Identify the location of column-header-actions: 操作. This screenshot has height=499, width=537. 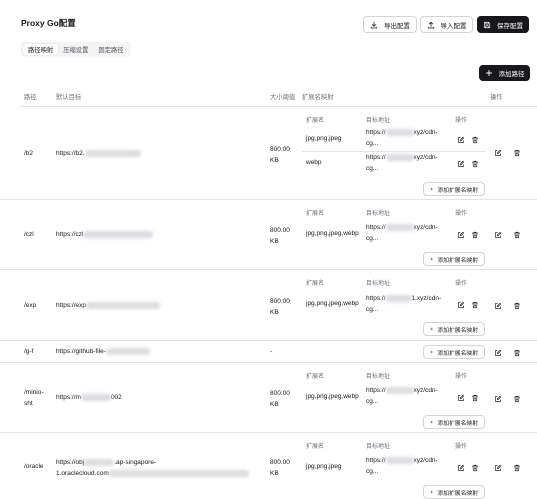
(496, 97).